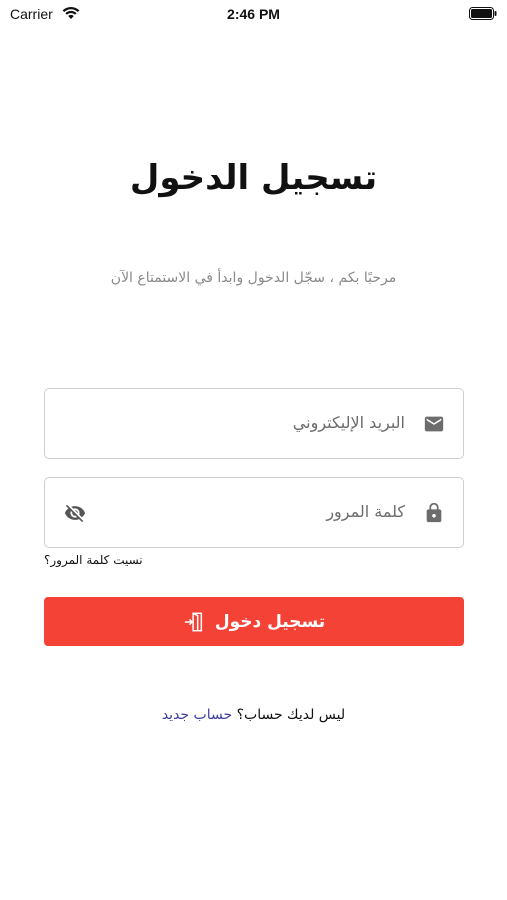 The height and width of the screenshot is (900, 507). I want to click on email-field: البريد الإليكتروني, so click(254, 423).